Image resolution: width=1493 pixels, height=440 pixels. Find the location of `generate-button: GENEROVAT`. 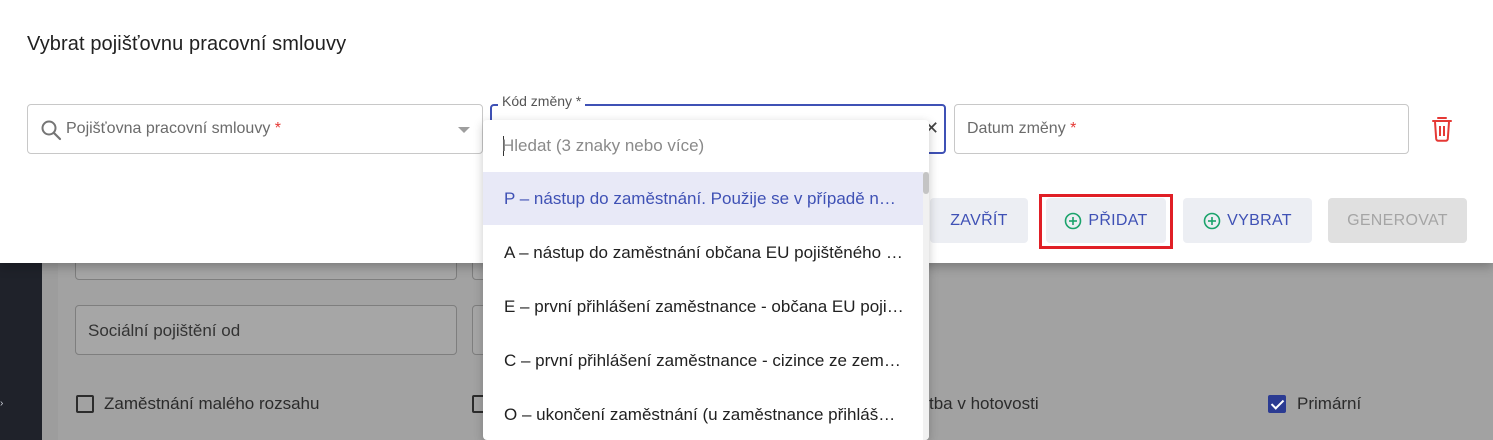

generate-button: GENEROVAT is located at coordinates (1397, 220).